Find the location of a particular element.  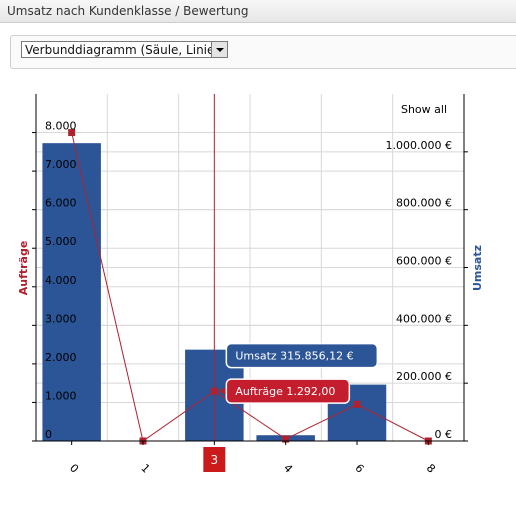

right-axis-title: Umsatz is located at coordinates (477, 268).